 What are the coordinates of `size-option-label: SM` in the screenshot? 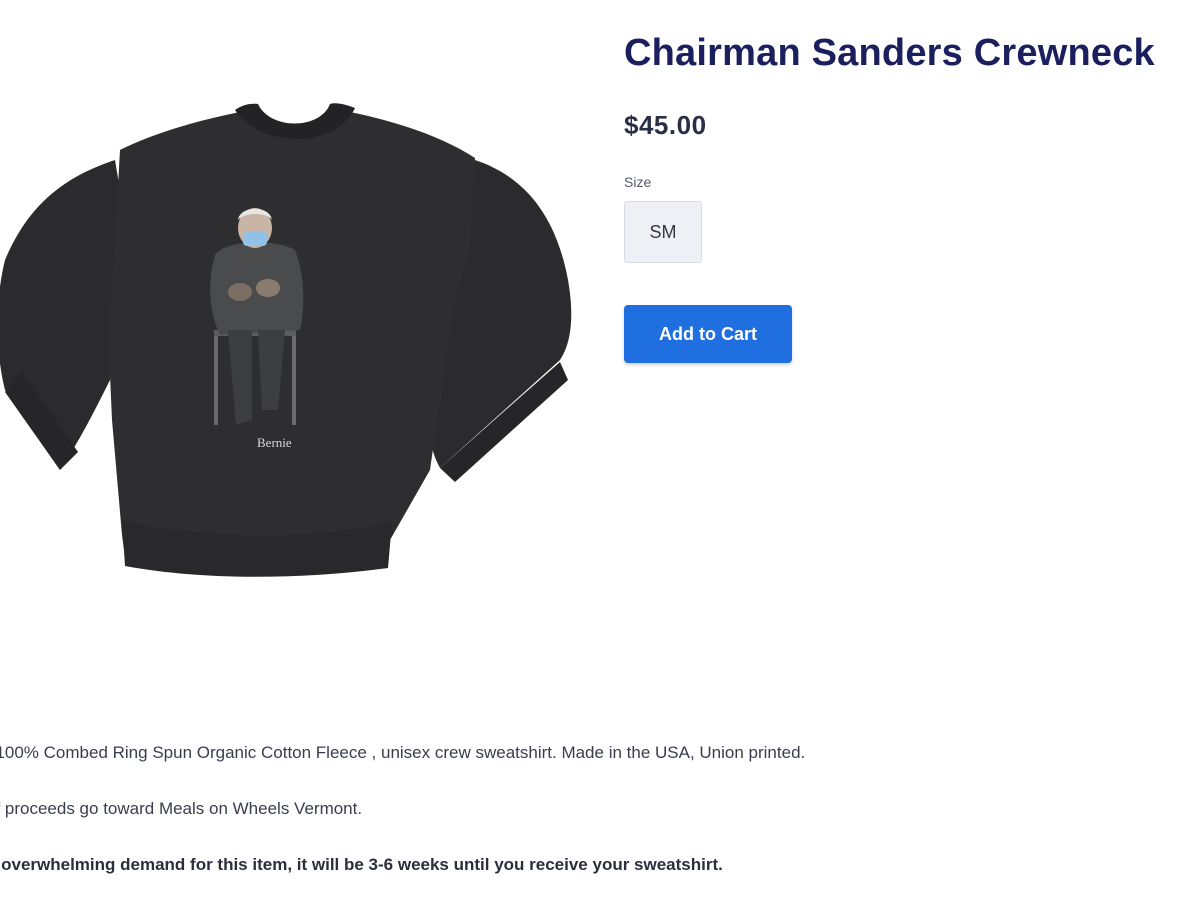 It's located at (663, 231).